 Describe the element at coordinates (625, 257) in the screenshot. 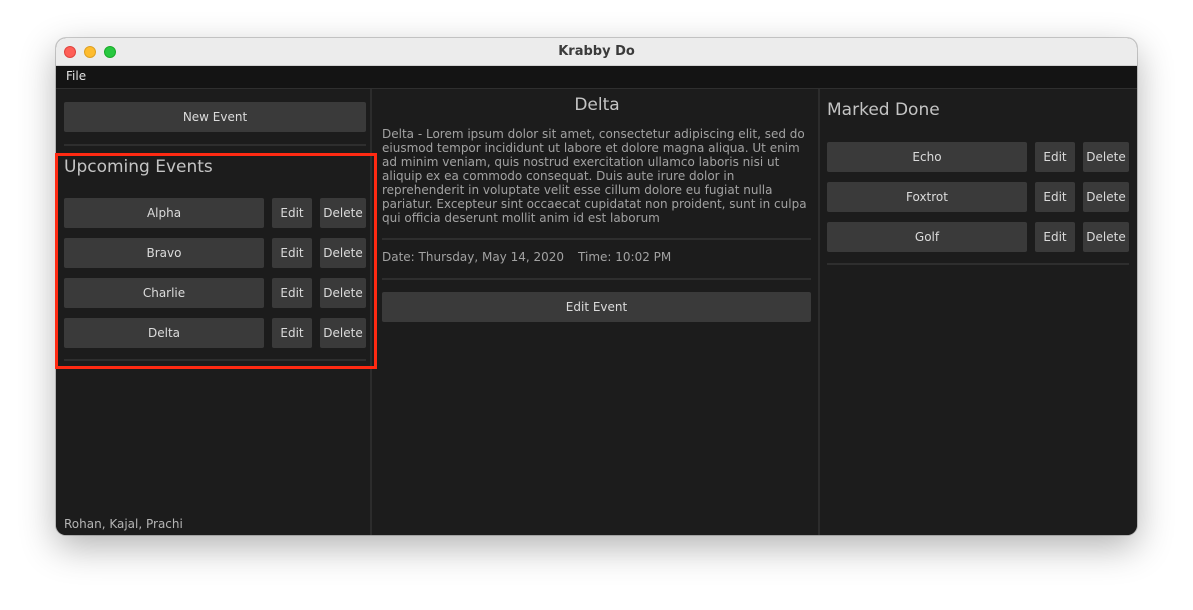

I see `event-time: Time: 10:02 PM` at that location.